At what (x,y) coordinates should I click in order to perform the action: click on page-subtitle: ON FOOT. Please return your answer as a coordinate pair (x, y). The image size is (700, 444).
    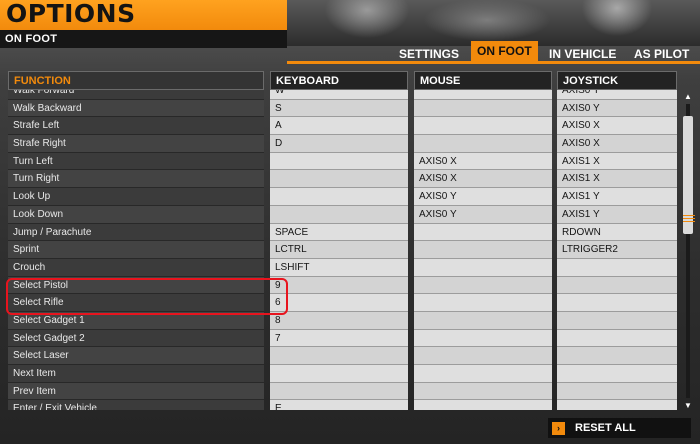
    Looking at the image, I should click on (31, 39).